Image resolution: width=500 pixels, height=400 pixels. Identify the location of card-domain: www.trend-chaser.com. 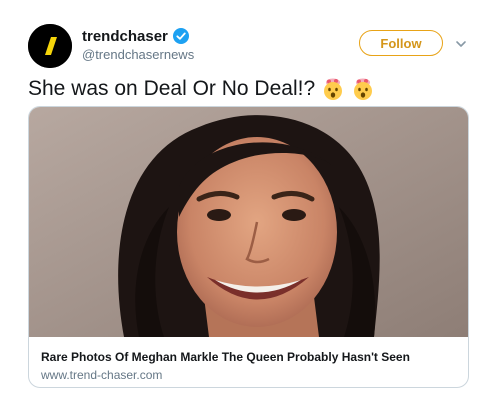
(102, 375).